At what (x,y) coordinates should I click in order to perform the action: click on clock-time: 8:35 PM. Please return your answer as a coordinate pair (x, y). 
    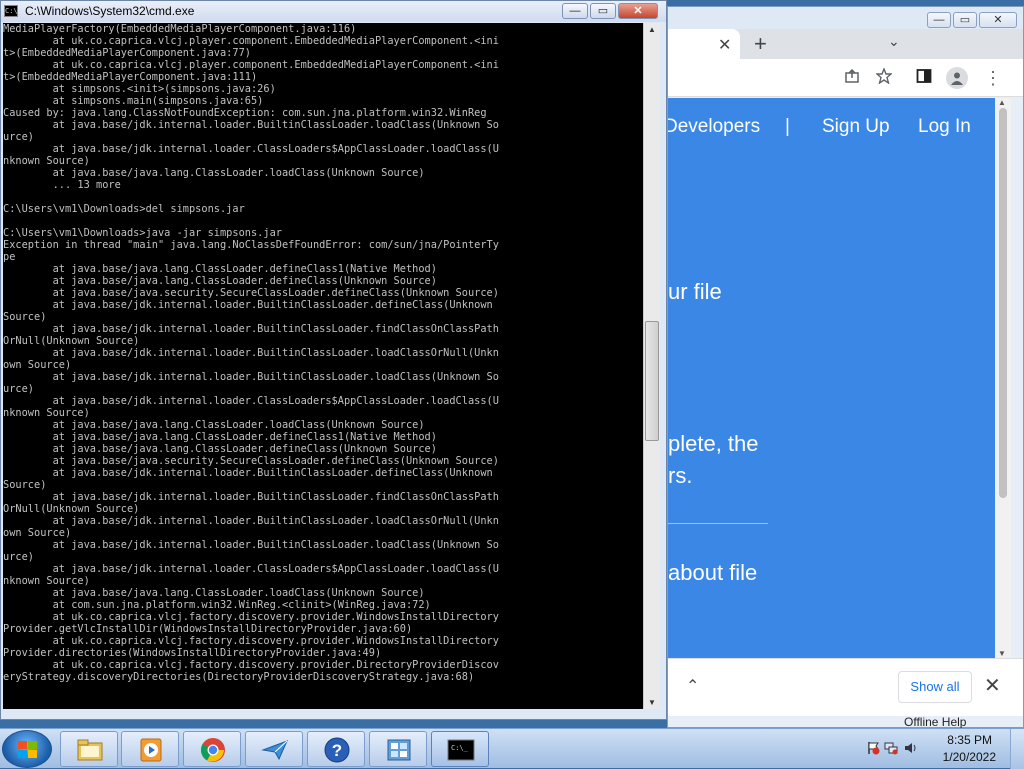
    Looking at the image, I should click on (969, 740).